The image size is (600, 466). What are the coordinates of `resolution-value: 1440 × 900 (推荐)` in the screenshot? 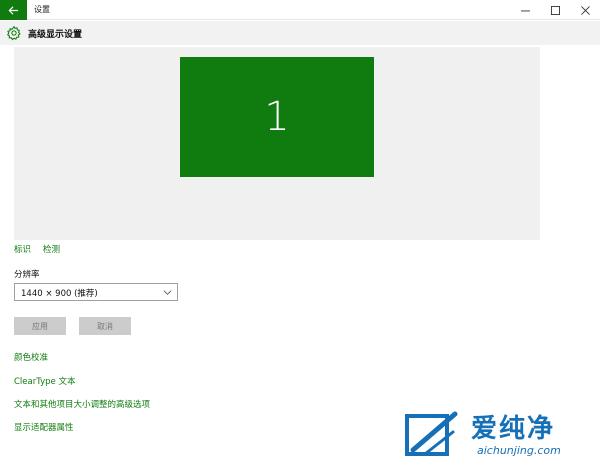 It's located at (59, 294).